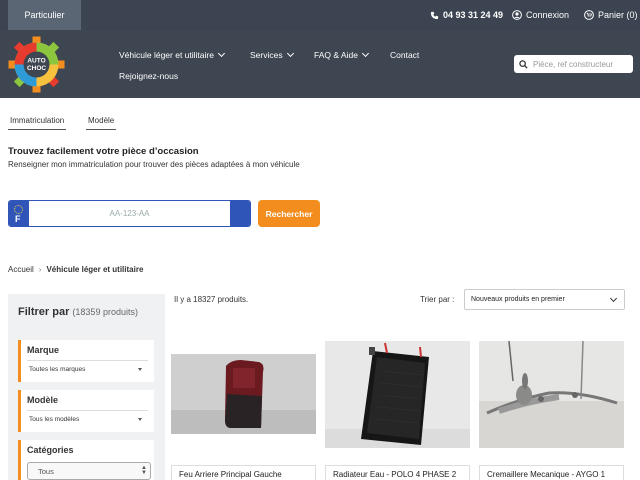  I want to click on filter-modele: Modèle Tous les modèles, so click(86, 411).